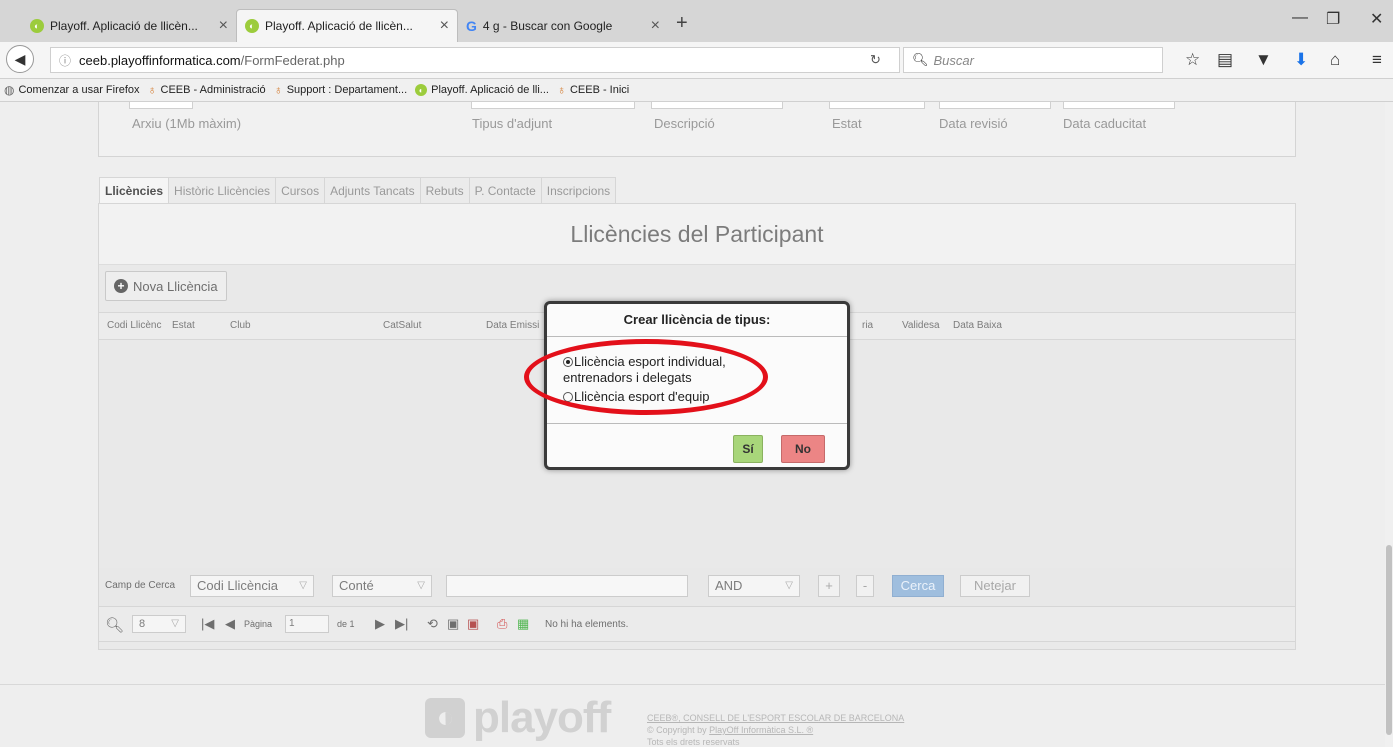 The width and height of the screenshot is (1393, 747). I want to click on download-icon: ⬇, so click(1301, 60).